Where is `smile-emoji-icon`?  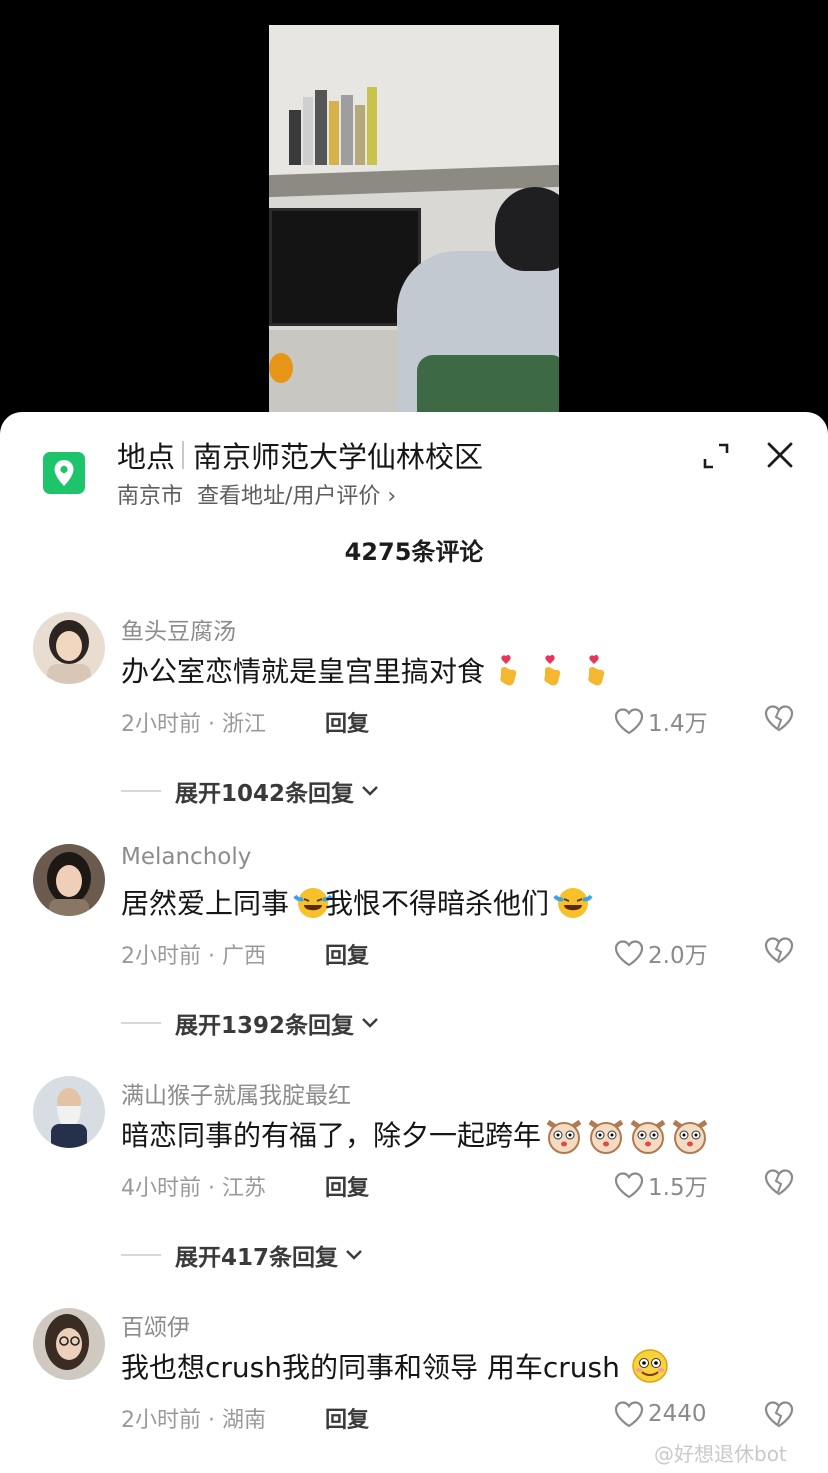 smile-emoji-icon is located at coordinates (650, 1366).